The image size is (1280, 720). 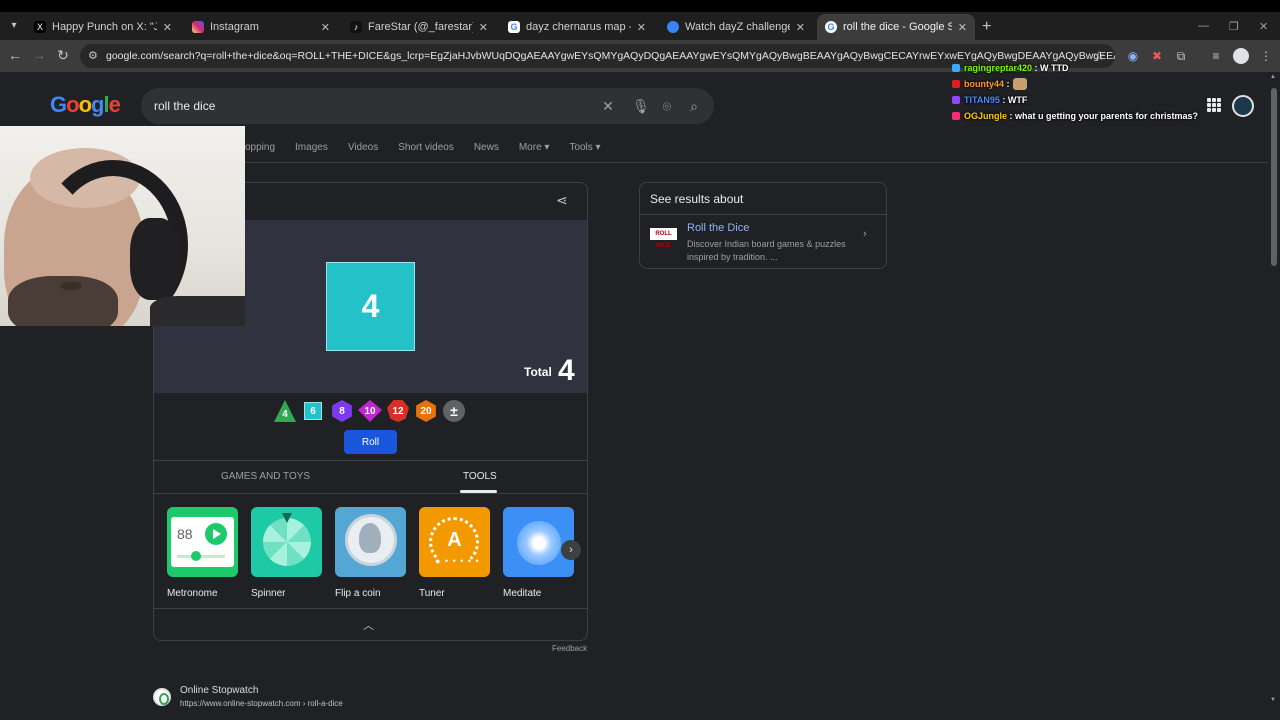 What do you see at coordinates (763, 214) in the screenshot?
I see `panel-divider` at bounding box center [763, 214].